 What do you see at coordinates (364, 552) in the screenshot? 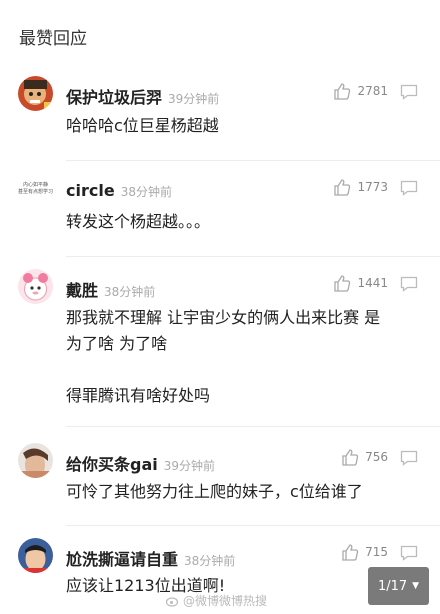
I see `like-button: 715` at bounding box center [364, 552].